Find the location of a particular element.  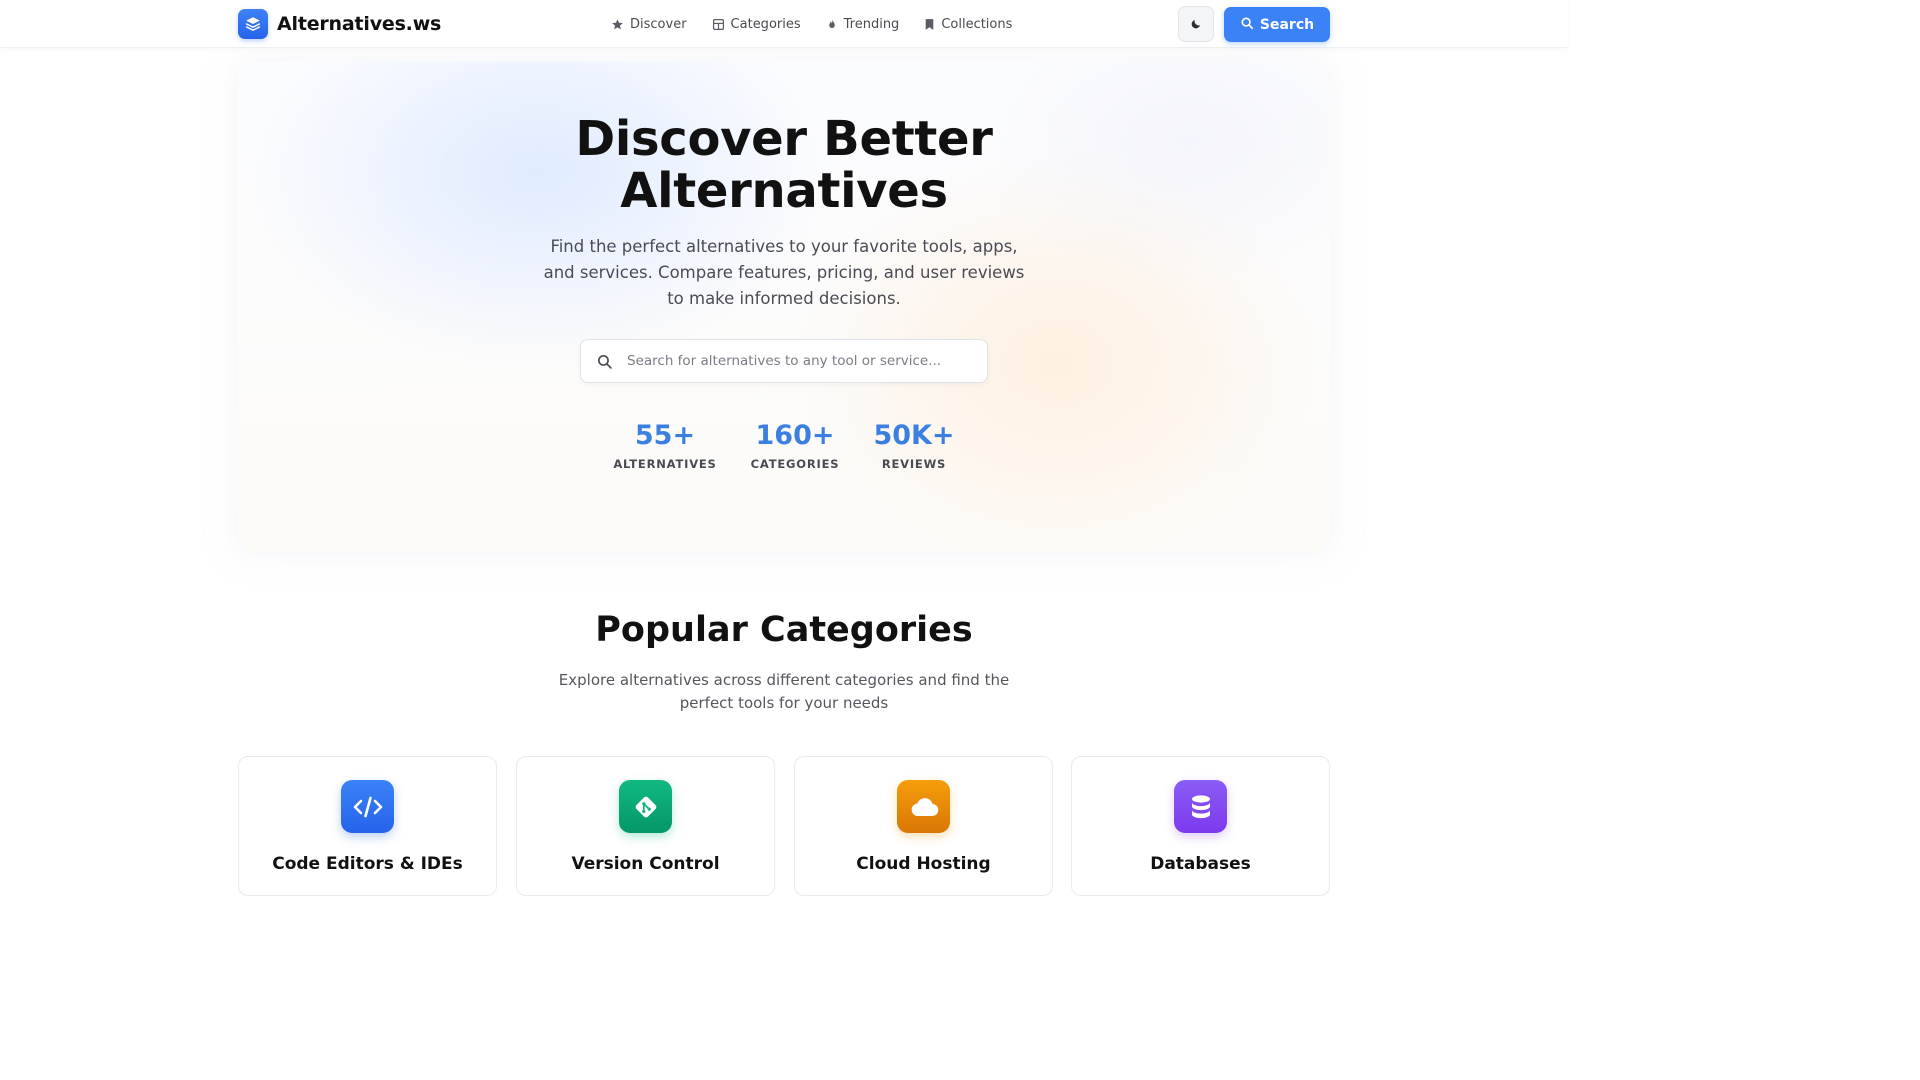

stat-value: 160+ is located at coordinates (795, 435).